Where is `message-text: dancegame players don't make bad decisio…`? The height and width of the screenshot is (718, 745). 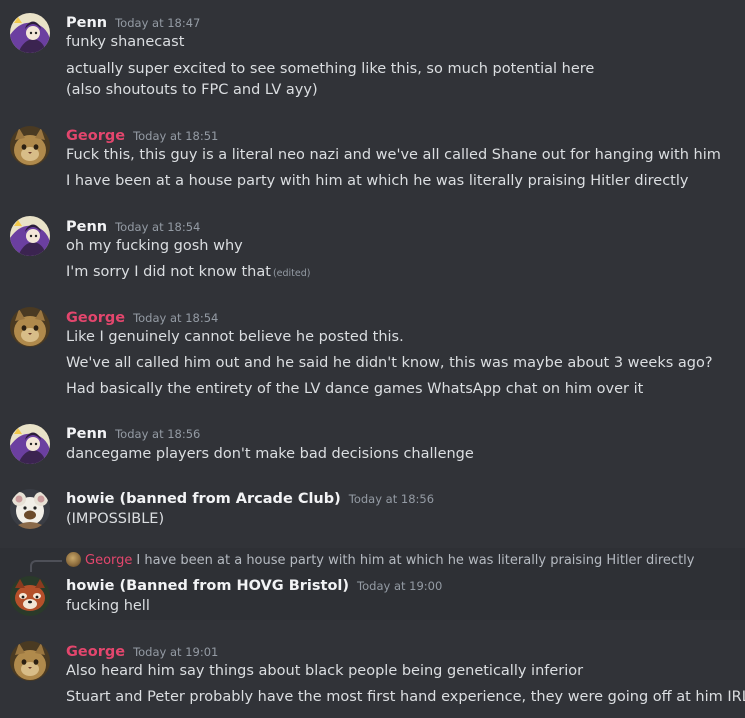 message-text: dancegame players don't make bad decisio… is located at coordinates (270, 454).